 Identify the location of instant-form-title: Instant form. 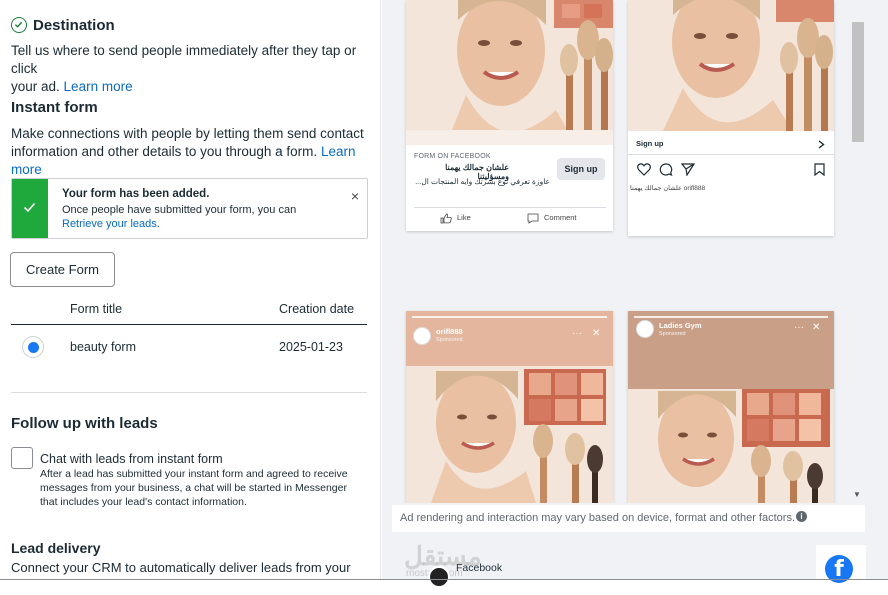
(54, 107).